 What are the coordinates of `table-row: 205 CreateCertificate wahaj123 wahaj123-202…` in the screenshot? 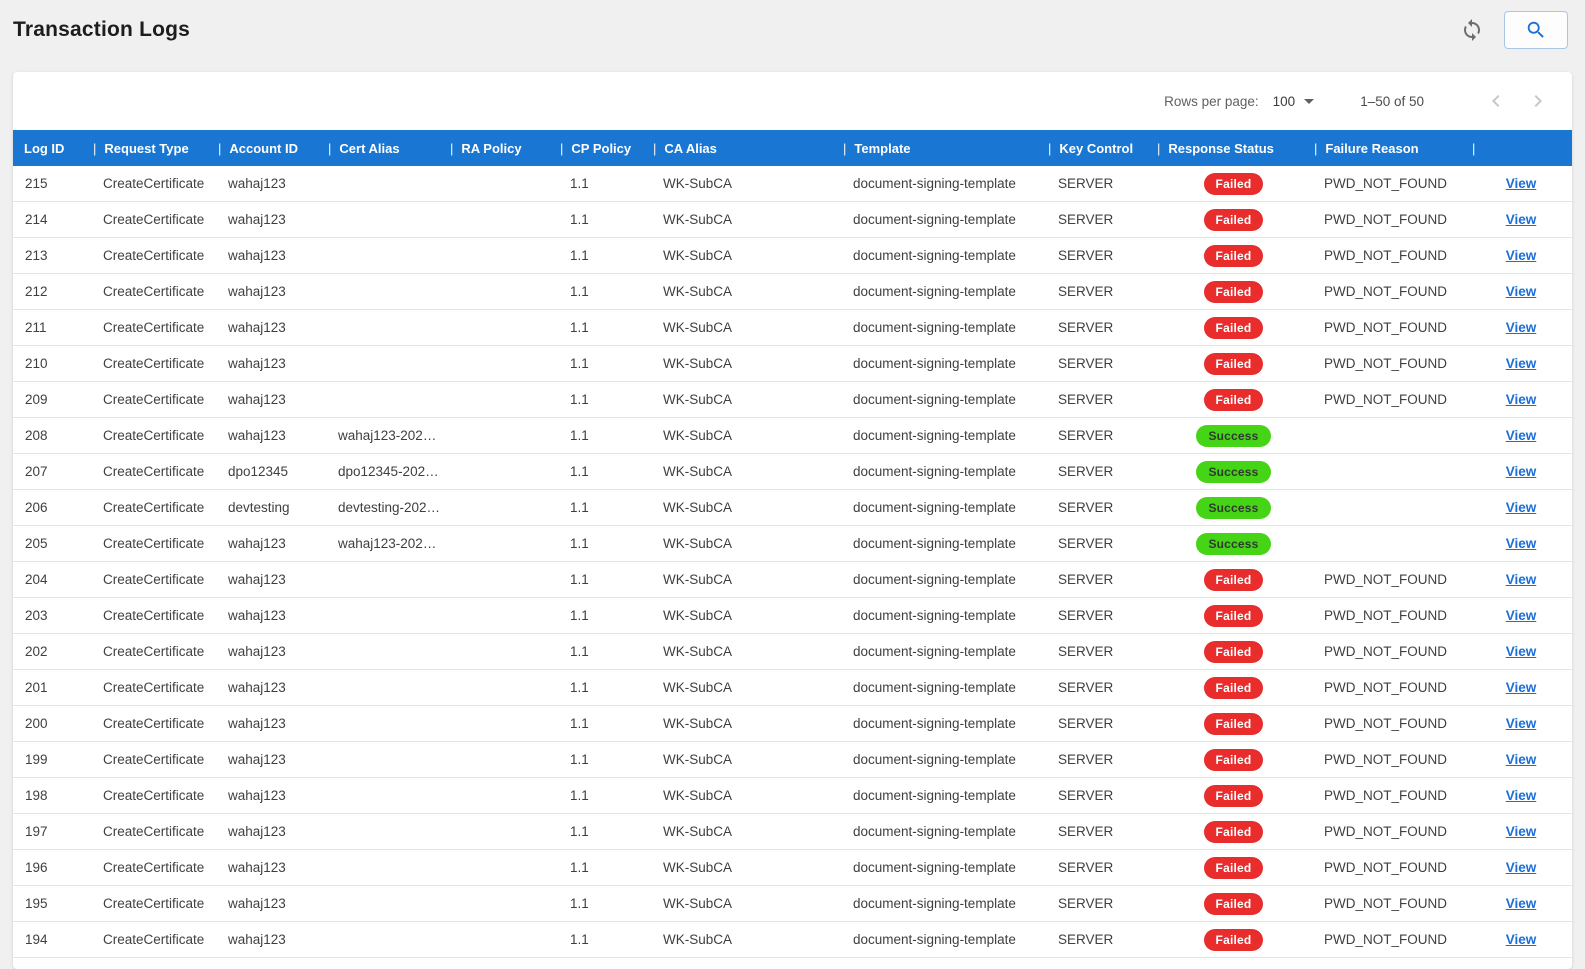 It's located at (792, 544).